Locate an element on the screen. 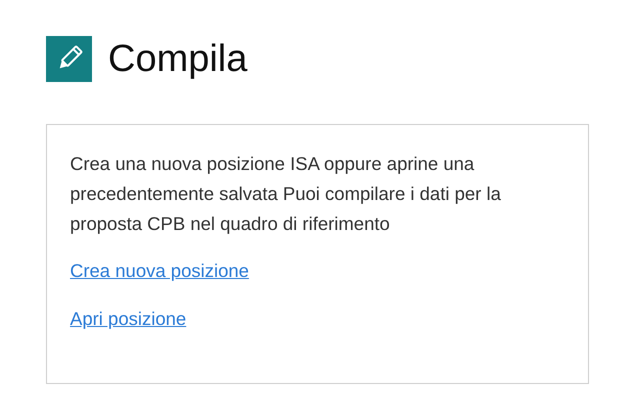  page-title: Compila is located at coordinates (178, 59).